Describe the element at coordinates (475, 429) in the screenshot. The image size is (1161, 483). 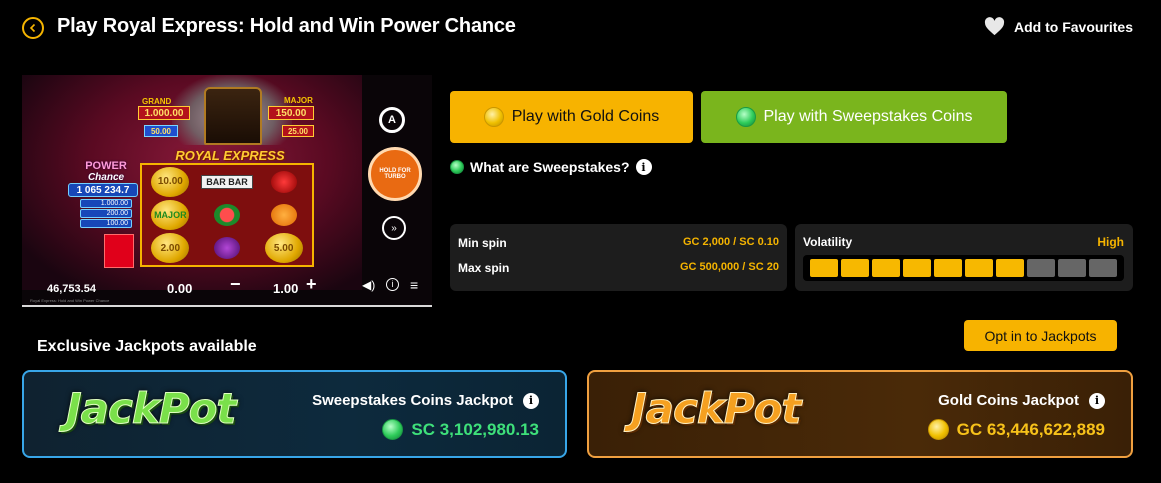
I see `jackpot-amount-text: SC 3,102,980.13` at that location.